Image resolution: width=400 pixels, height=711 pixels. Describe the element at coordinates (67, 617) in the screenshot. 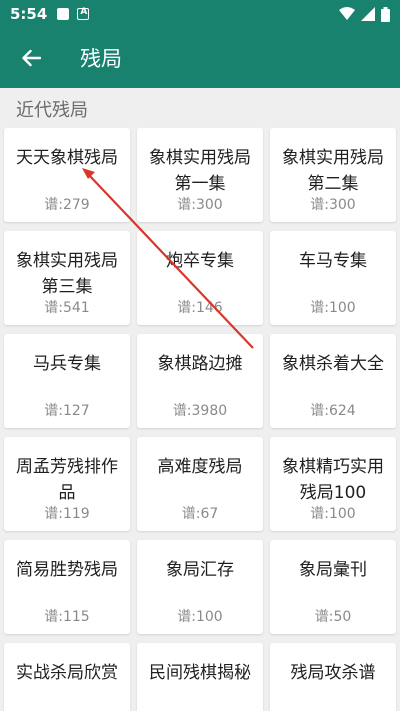

I see `card-count: 谱:115` at that location.